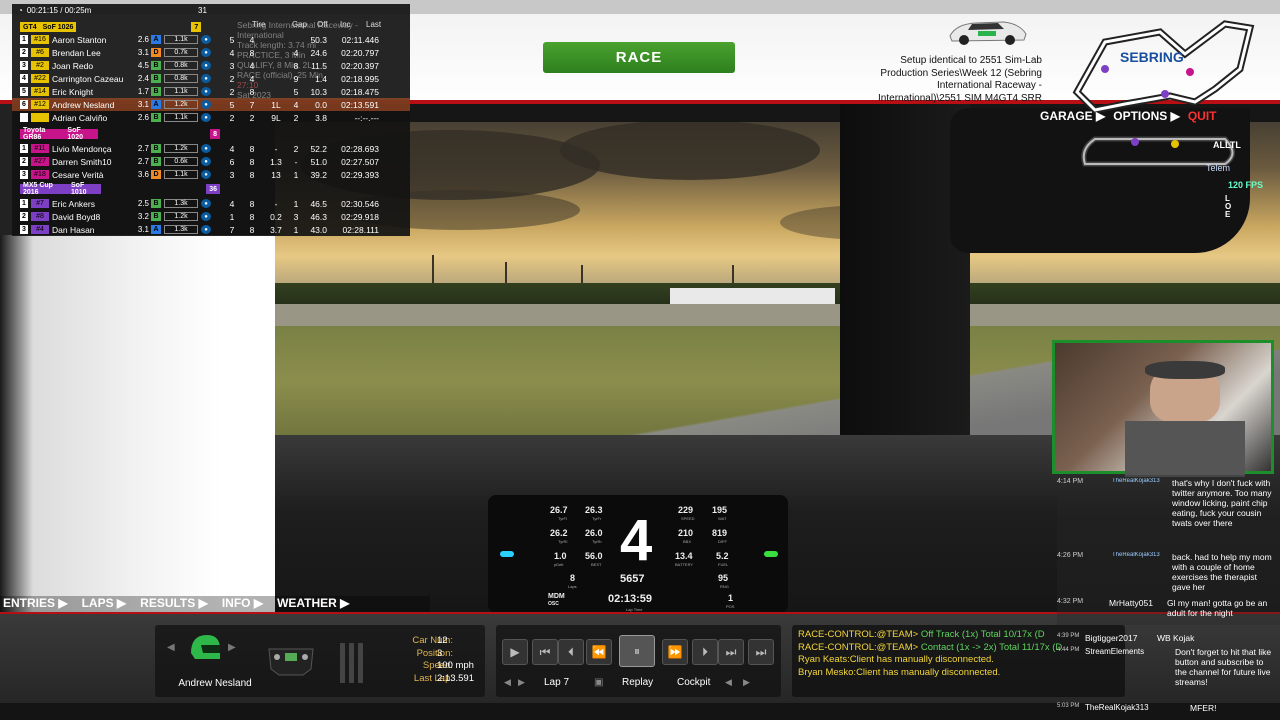  Describe the element at coordinates (120, 27) in the screenshot. I see `class-header-gt4: GT4 SoF 1026 7` at that location.